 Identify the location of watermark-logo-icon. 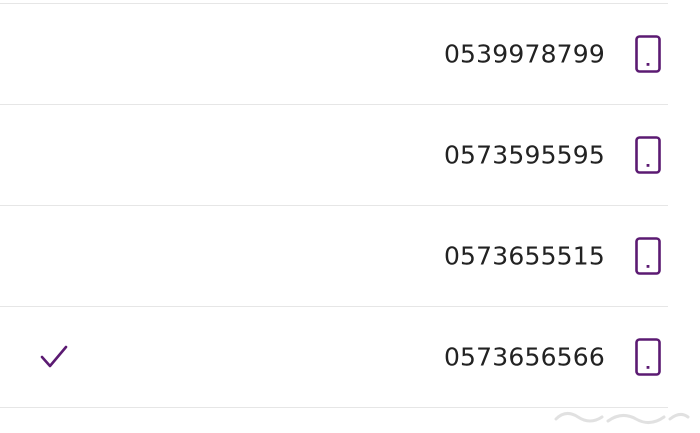
(622, 418).